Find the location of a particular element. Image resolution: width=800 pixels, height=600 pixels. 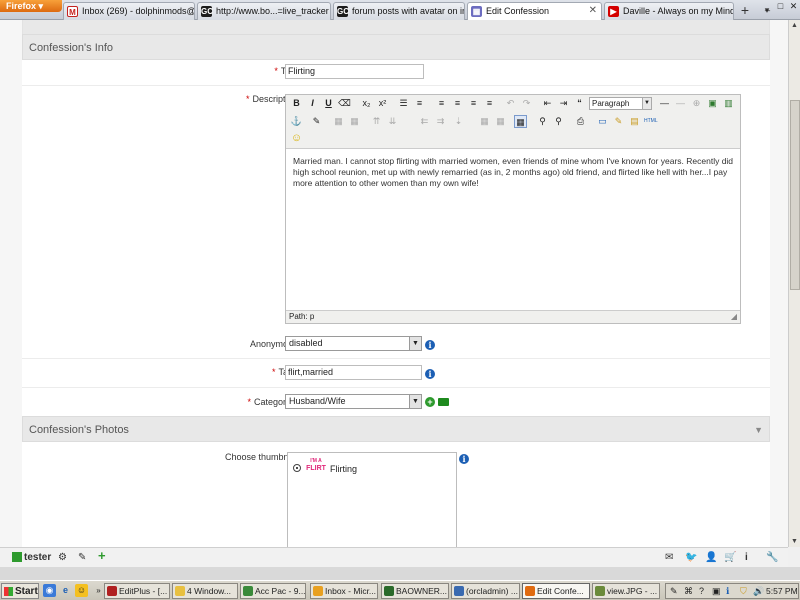

numbered-list-icon: ≡ is located at coordinates (419, 103).